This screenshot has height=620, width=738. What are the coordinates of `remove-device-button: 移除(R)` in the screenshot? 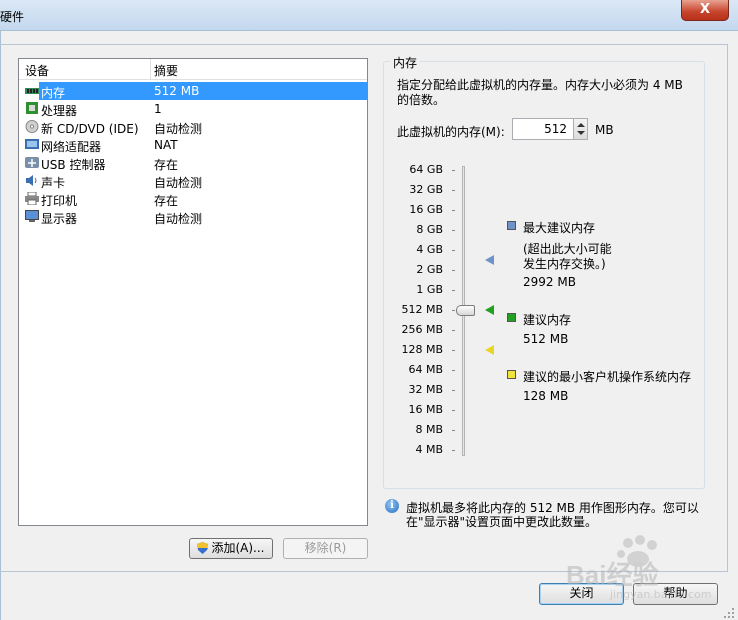 It's located at (325, 548).